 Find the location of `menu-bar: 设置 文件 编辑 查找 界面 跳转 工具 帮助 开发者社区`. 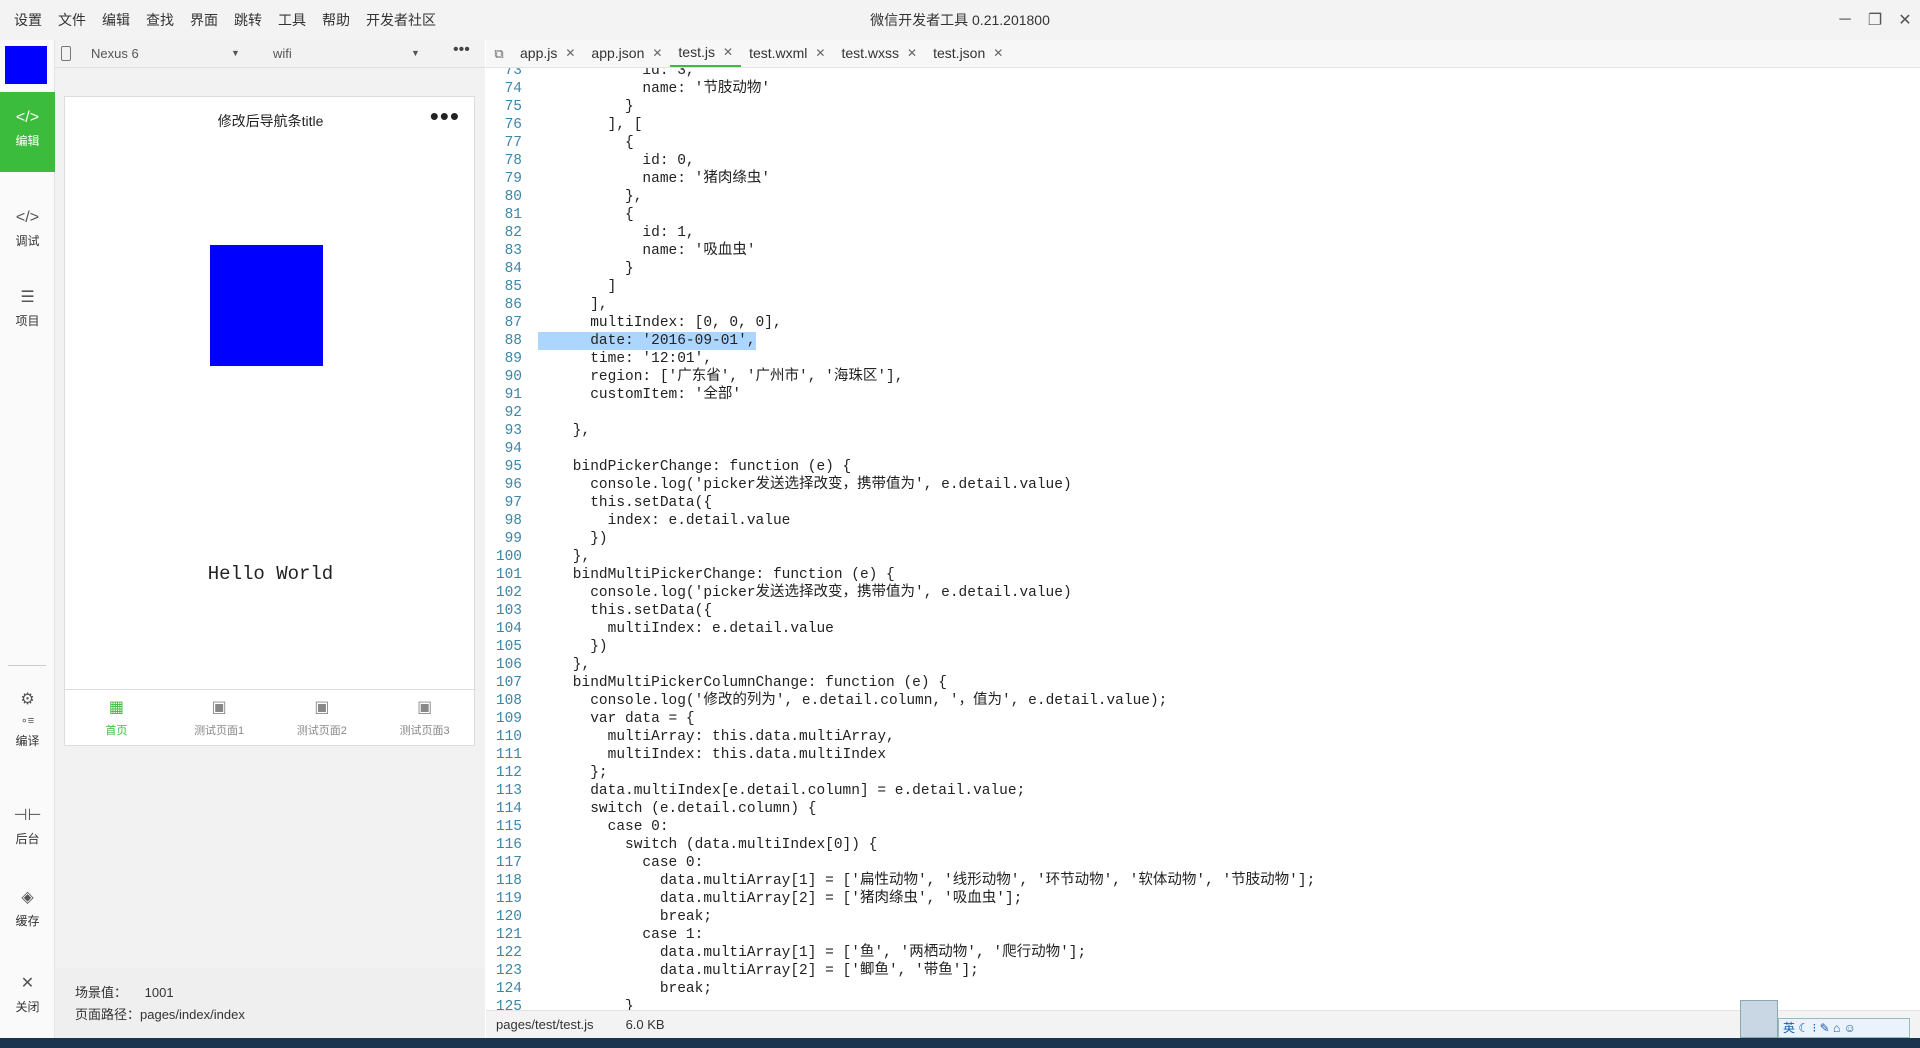

menu-bar: 设置 文件 编辑 查找 界面 跳转 工具 帮助 开发者社区 is located at coordinates (225, 20).